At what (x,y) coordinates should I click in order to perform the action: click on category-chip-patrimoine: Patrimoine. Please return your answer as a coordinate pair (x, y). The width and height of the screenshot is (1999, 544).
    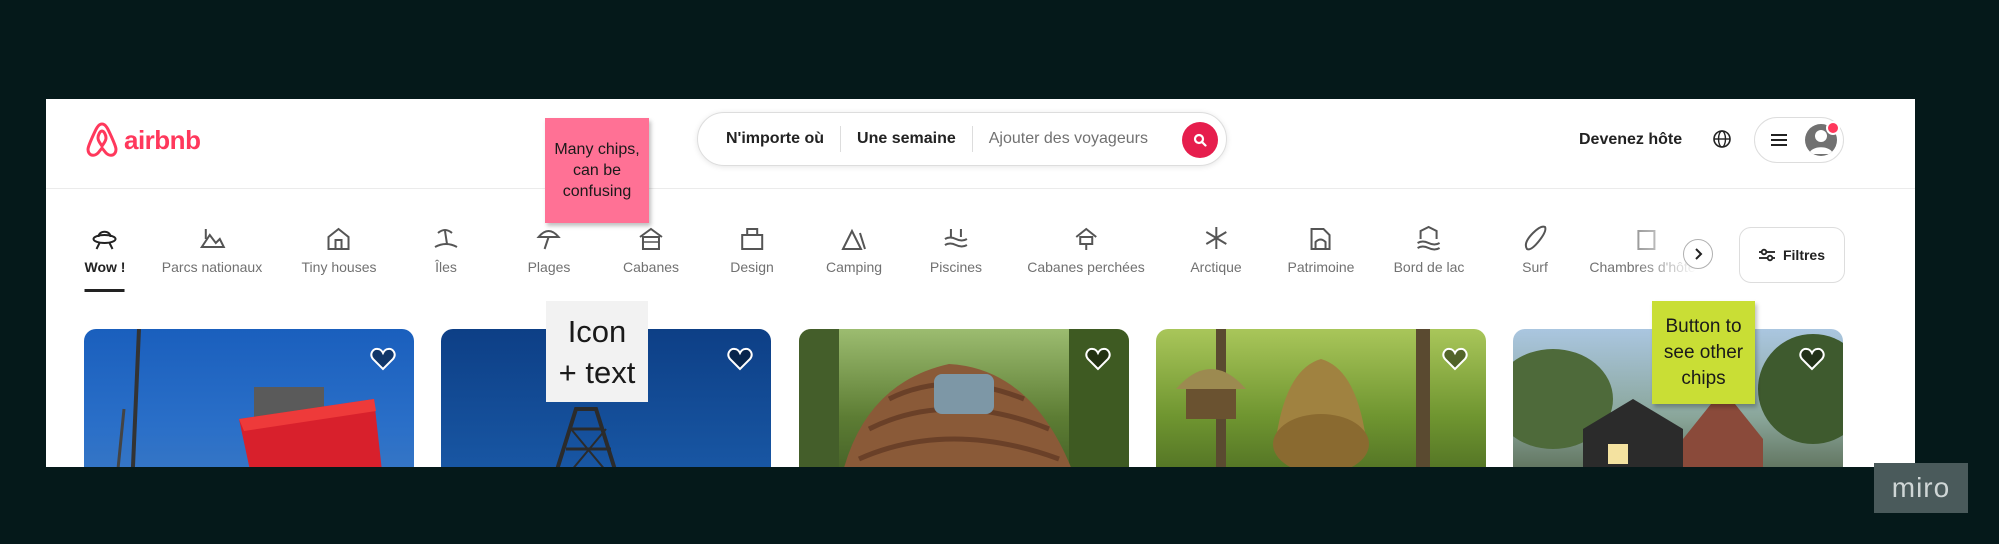
    Looking at the image, I should click on (1321, 250).